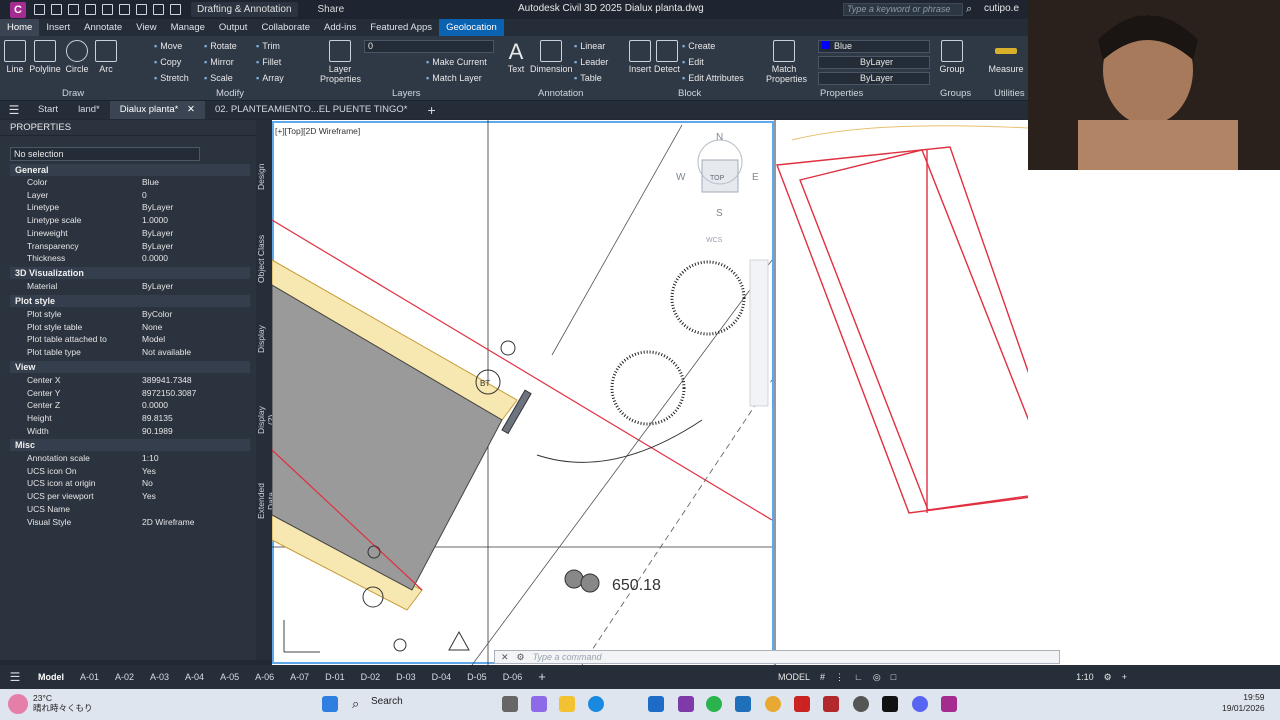 The image size is (1280, 720). Describe the element at coordinates (567, 704) in the screenshot. I see `file-explorer-icon` at that location.